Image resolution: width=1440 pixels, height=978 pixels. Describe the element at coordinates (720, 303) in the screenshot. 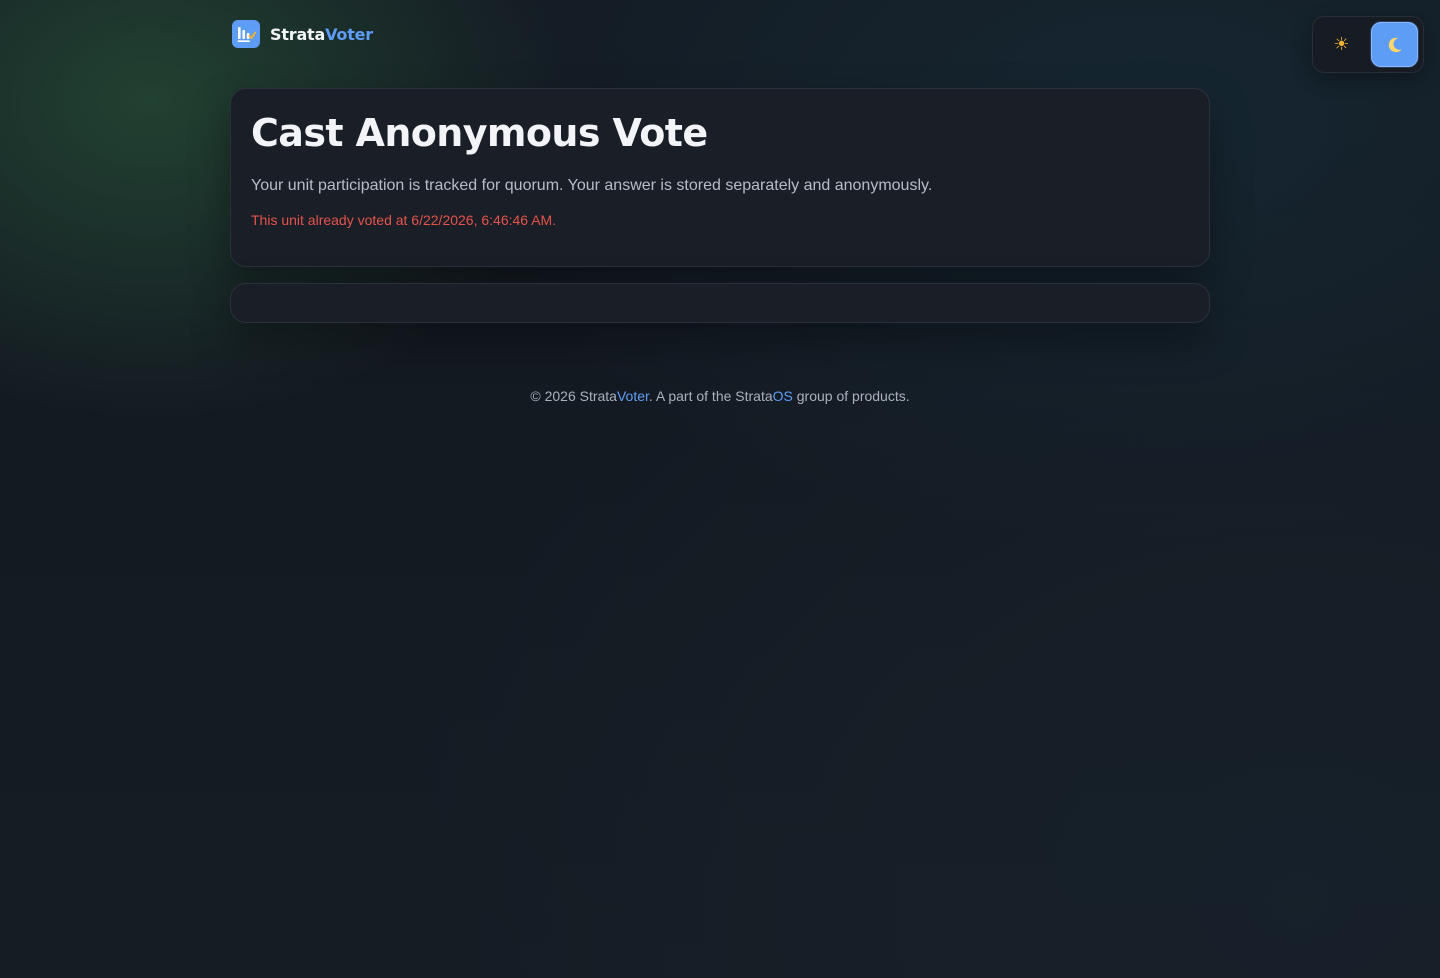

I see `vote-content-card` at that location.